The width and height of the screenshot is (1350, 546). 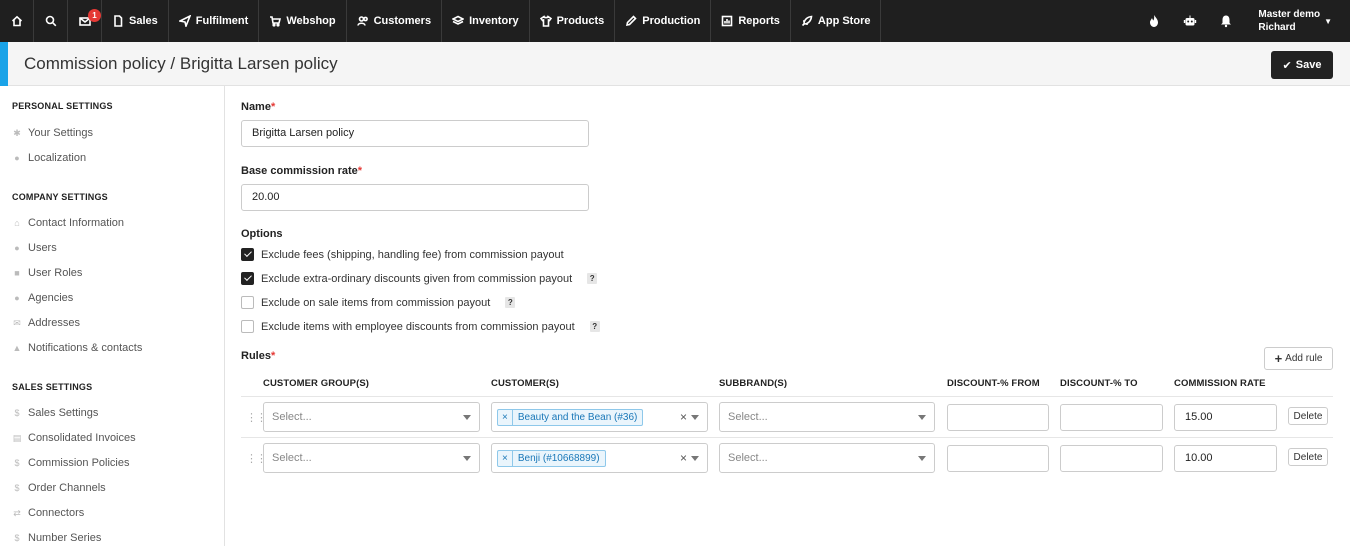 What do you see at coordinates (1190, 21) in the screenshot?
I see `robot-icon` at bounding box center [1190, 21].